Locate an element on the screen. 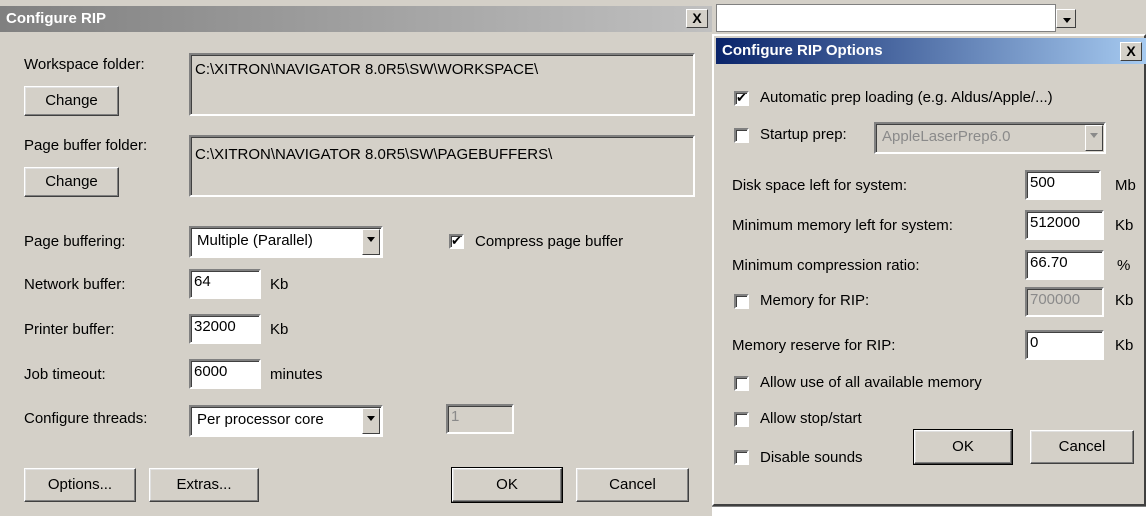 The height and width of the screenshot is (516, 1146). job-timeout-input: 6000 is located at coordinates (225, 374).